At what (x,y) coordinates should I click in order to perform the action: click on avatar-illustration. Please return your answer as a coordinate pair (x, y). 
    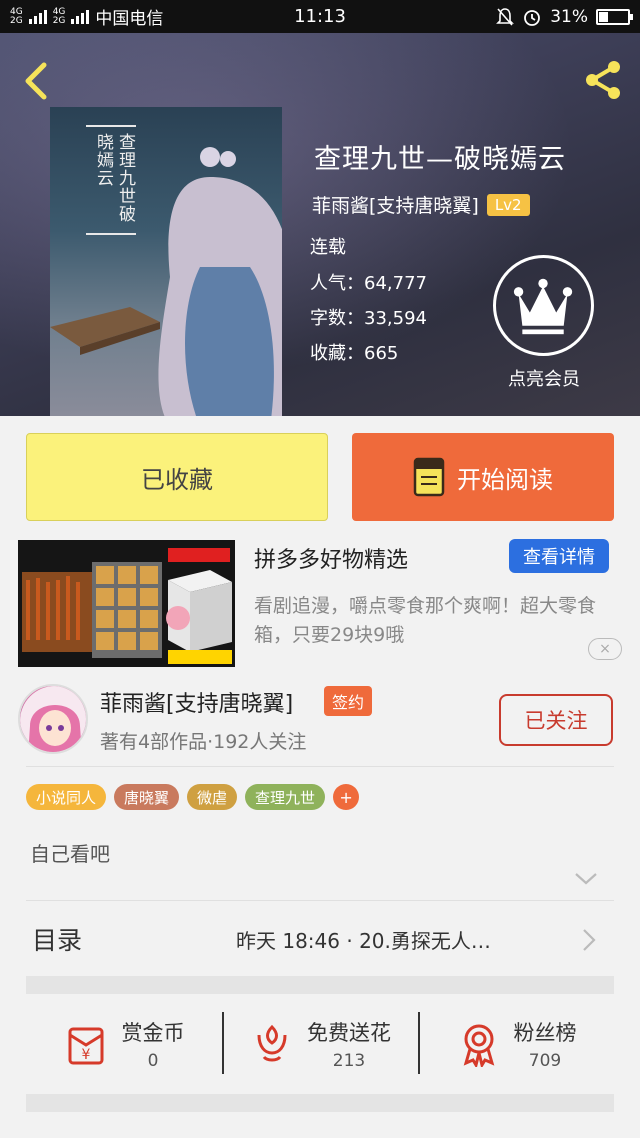
    Looking at the image, I should click on (53, 719).